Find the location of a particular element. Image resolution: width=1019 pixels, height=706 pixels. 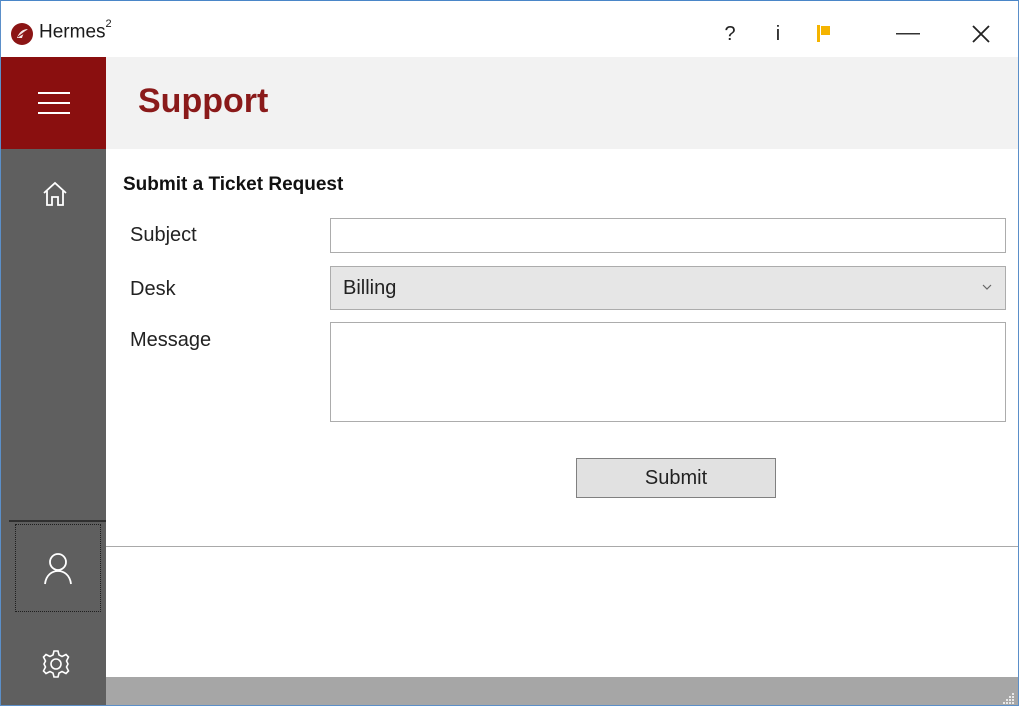

hamburger-icon is located at coordinates (53, 103).